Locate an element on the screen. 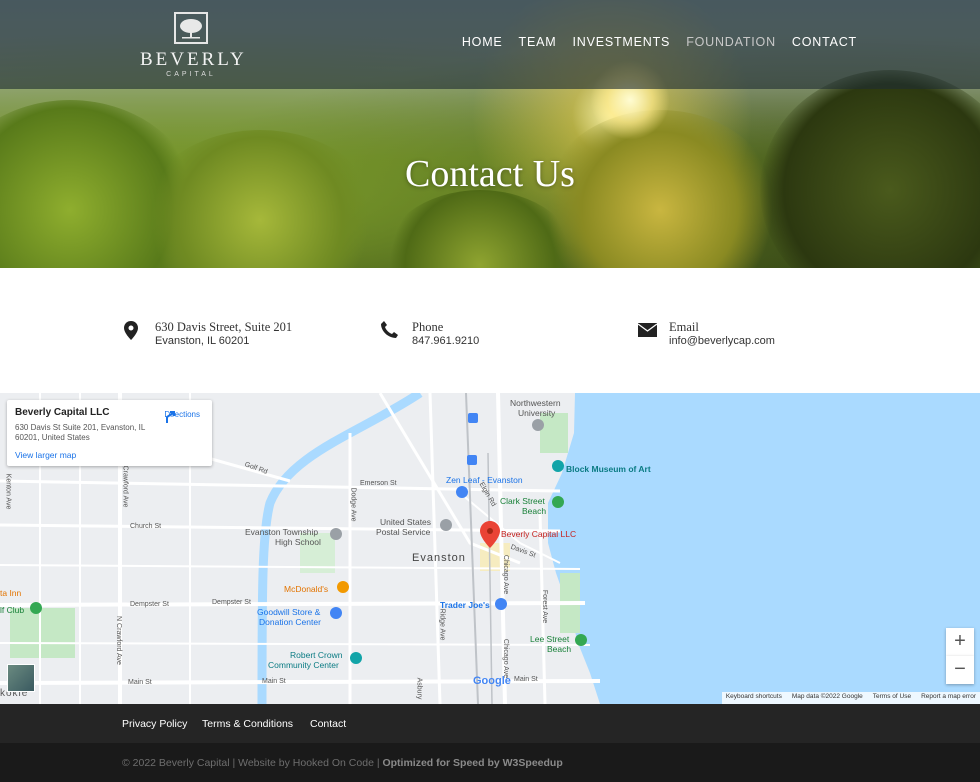  map-label: Beverly Capital LLC is located at coordinates (538, 534).